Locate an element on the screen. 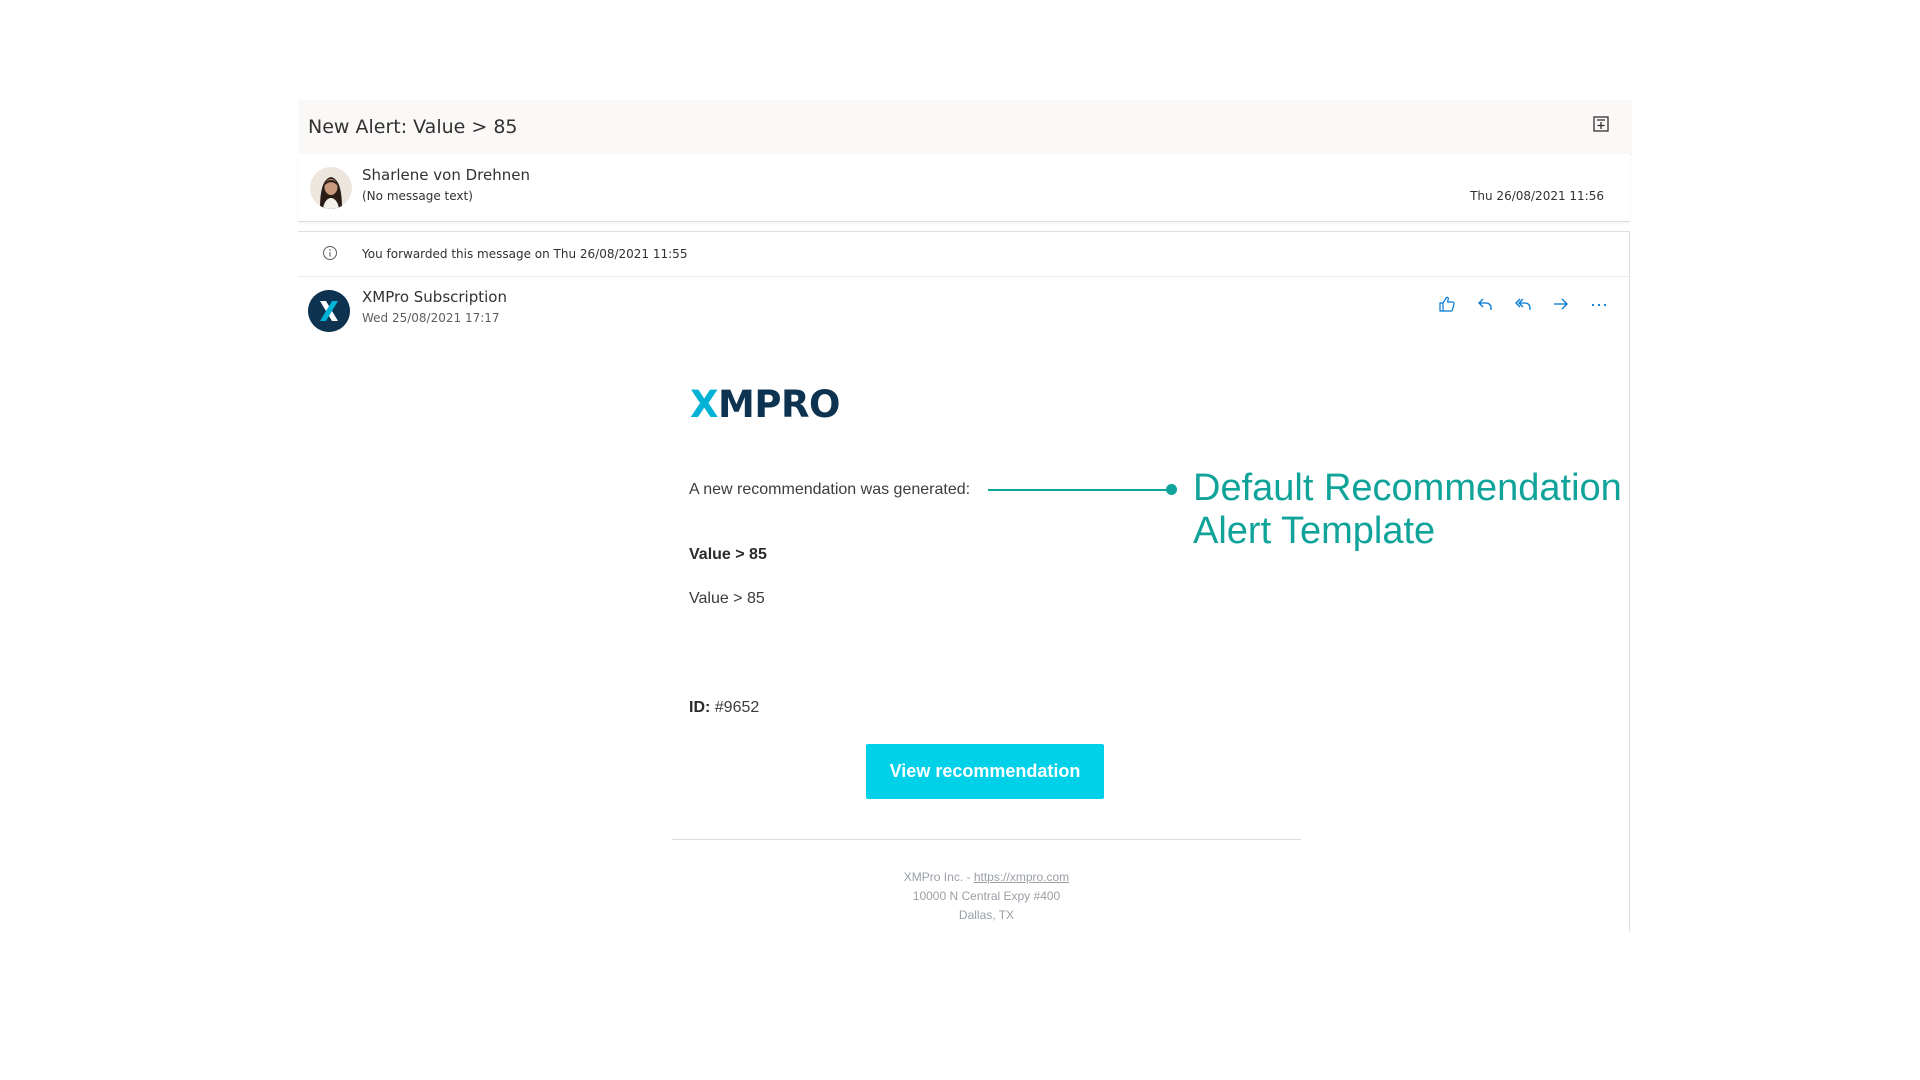 The image size is (1920, 1080). id-value: #9652 is located at coordinates (737, 707).